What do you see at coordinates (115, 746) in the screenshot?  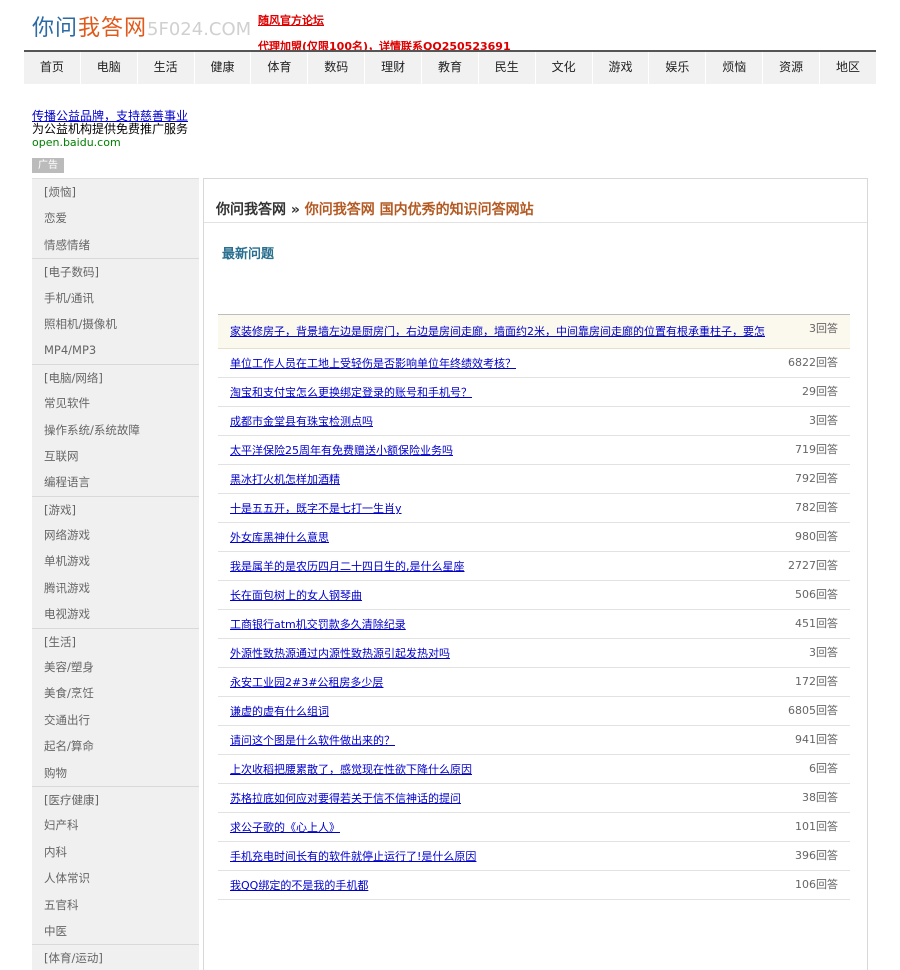 I see `sidebar-item: 起名/算命` at bounding box center [115, 746].